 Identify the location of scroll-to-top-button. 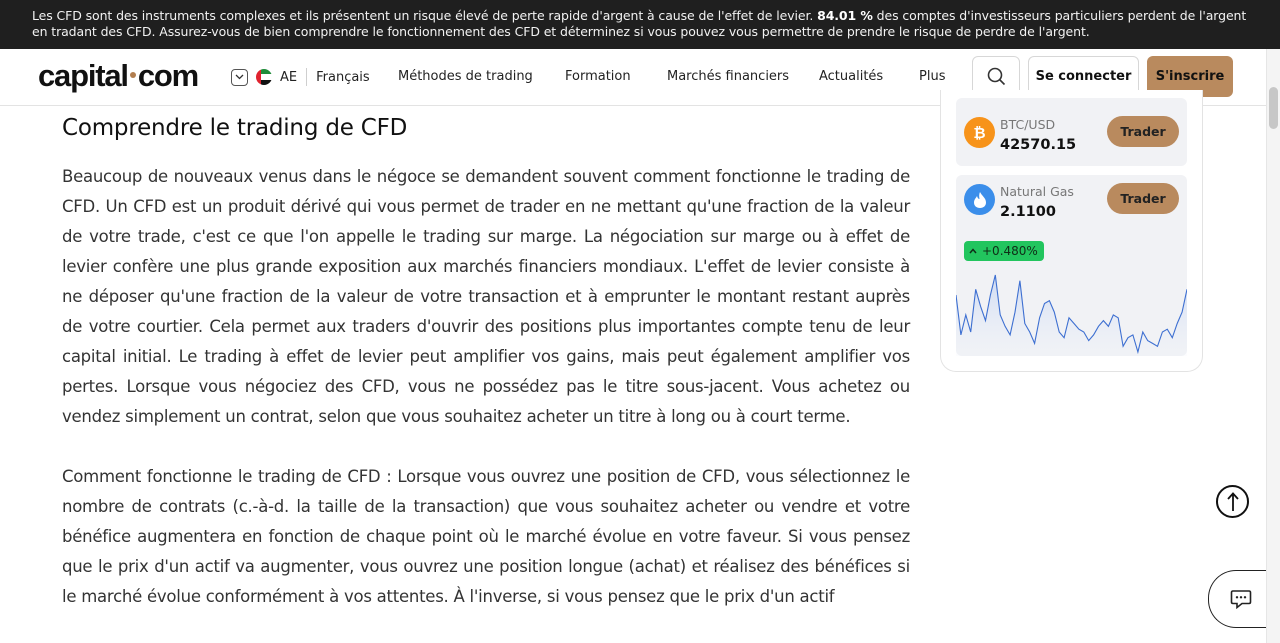
(1232, 501).